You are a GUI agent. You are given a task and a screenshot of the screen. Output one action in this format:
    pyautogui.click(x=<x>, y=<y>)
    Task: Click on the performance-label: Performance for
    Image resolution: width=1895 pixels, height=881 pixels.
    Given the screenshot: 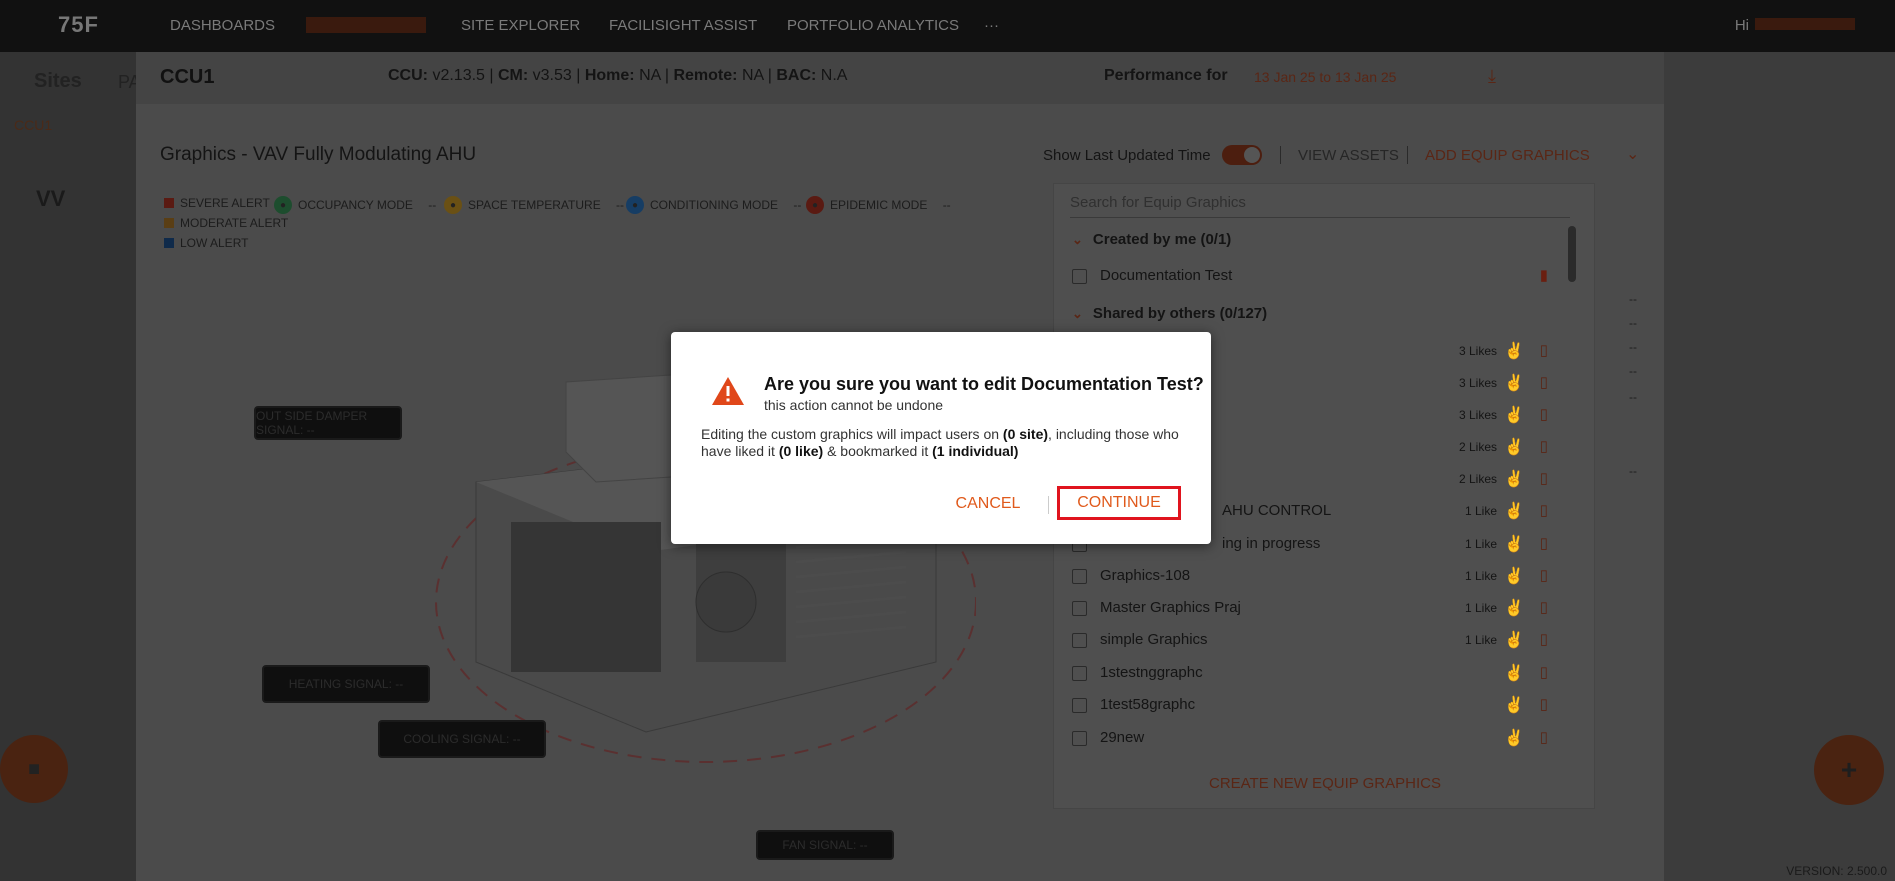 What is the action you would take?
    pyautogui.click(x=1166, y=75)
    